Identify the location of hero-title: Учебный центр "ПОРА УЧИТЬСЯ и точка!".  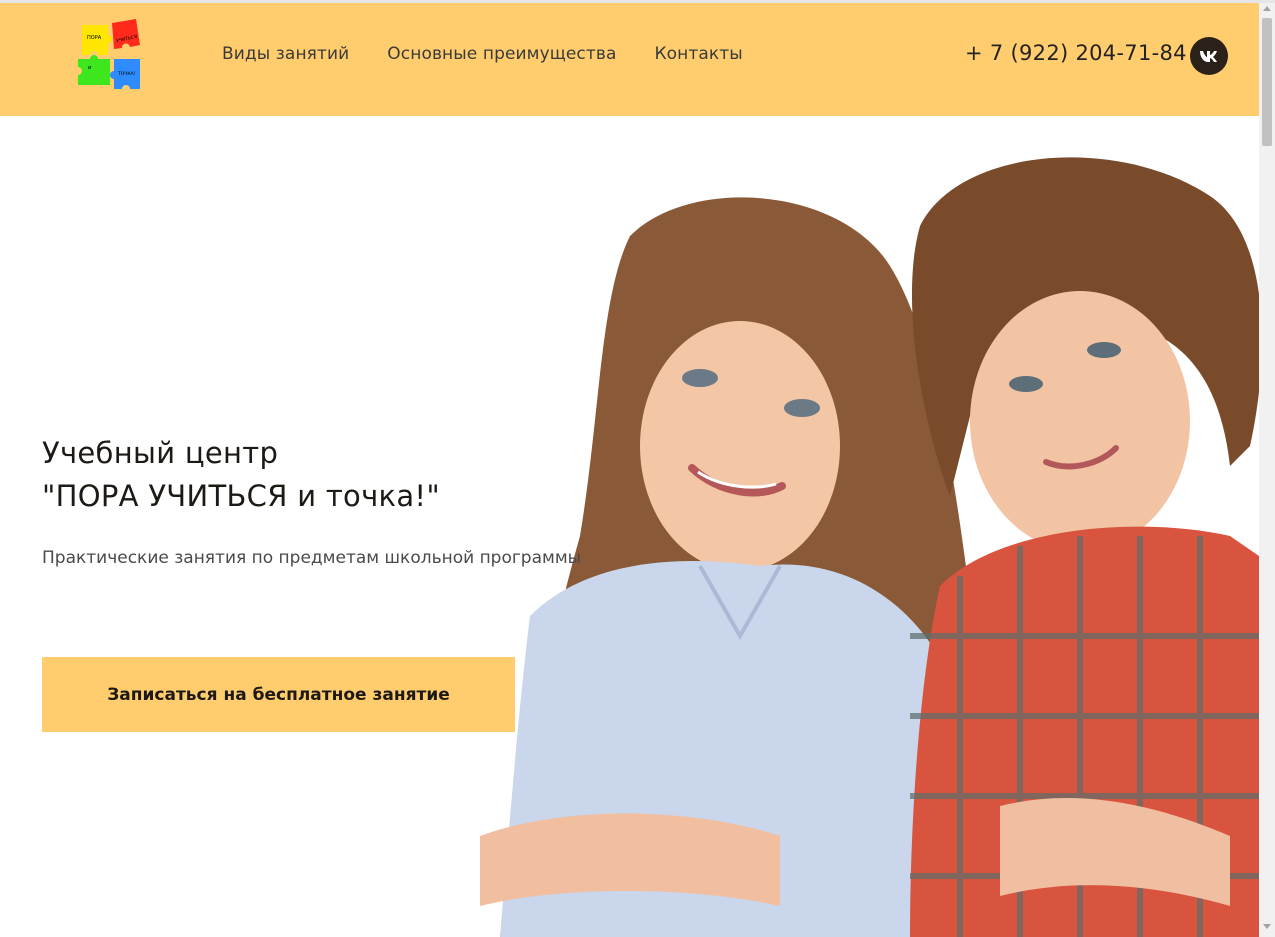
(241, 475).